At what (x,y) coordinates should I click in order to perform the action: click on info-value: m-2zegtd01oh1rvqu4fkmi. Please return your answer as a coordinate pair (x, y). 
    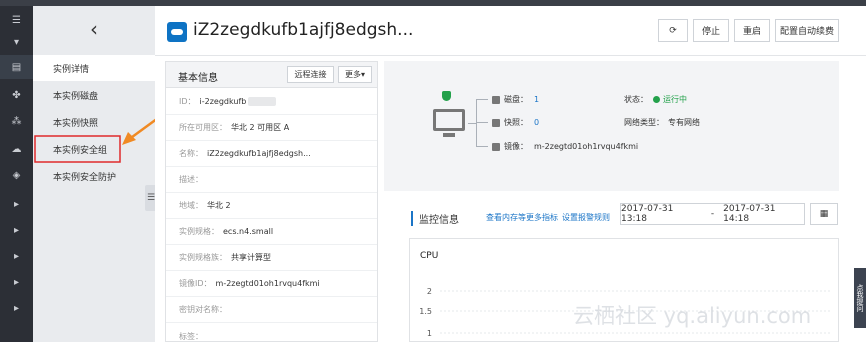
    Looking at the image, I should click on (267, 283).